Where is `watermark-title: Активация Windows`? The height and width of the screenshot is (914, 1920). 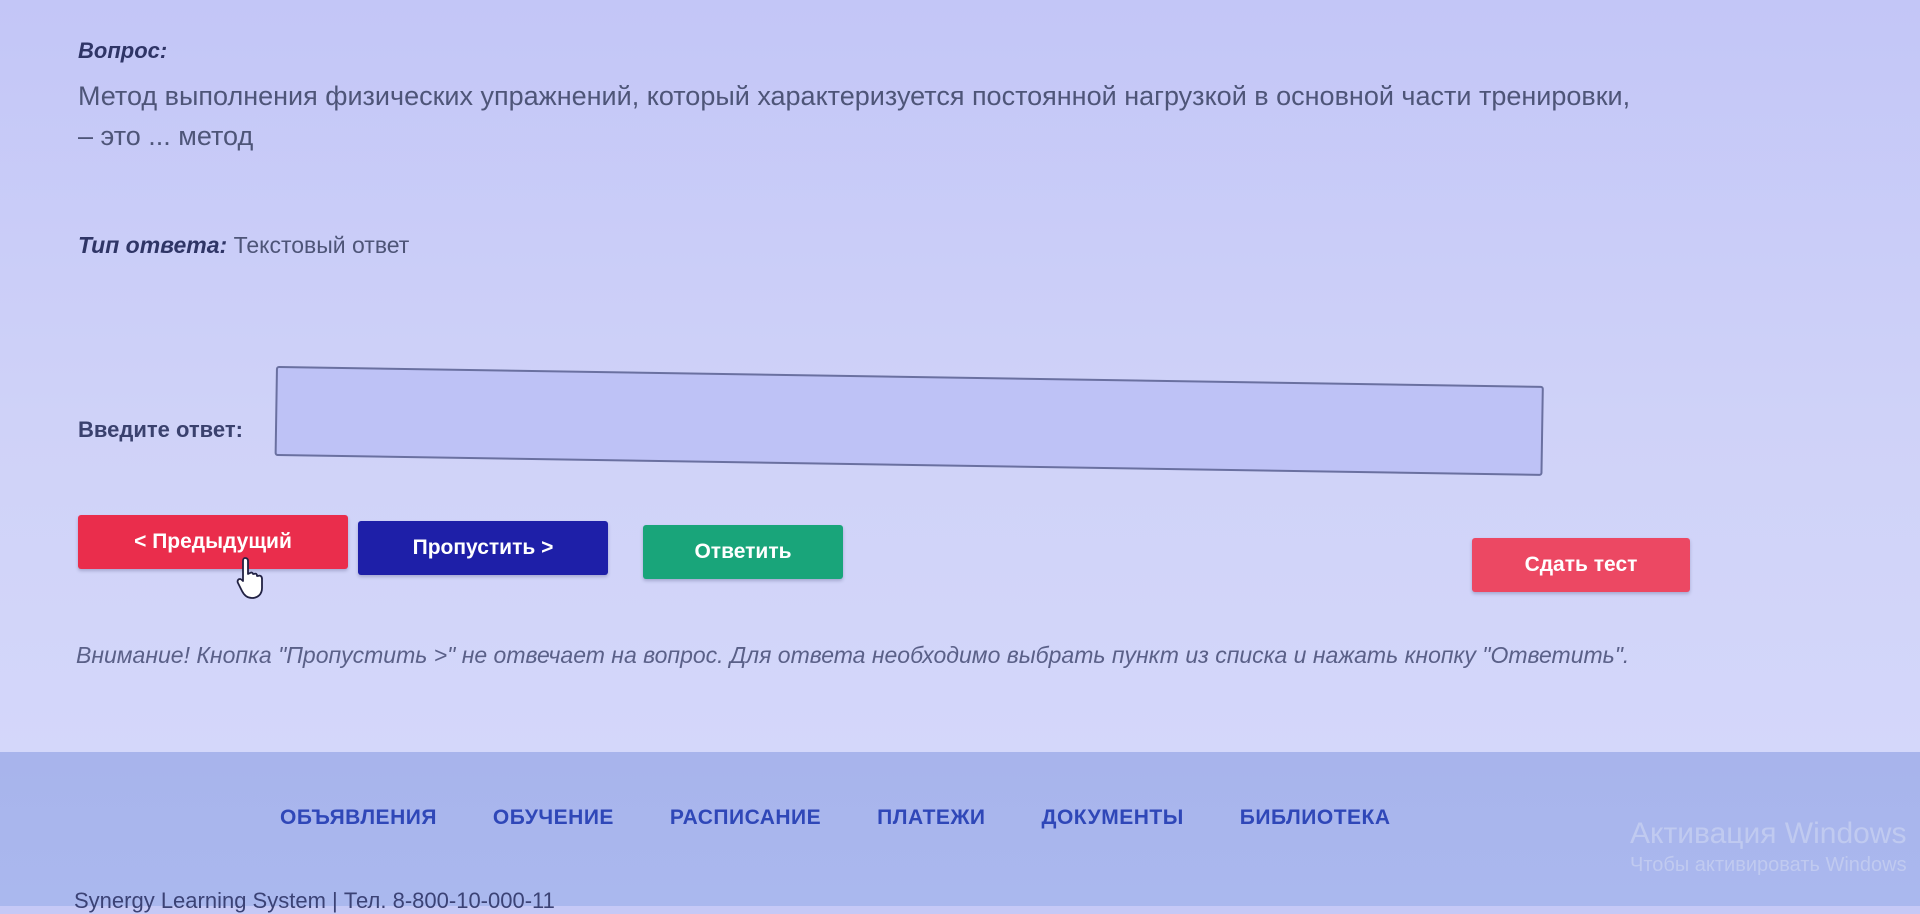
watermark-title: Активация Windows is located at coordinates (1768, 833).